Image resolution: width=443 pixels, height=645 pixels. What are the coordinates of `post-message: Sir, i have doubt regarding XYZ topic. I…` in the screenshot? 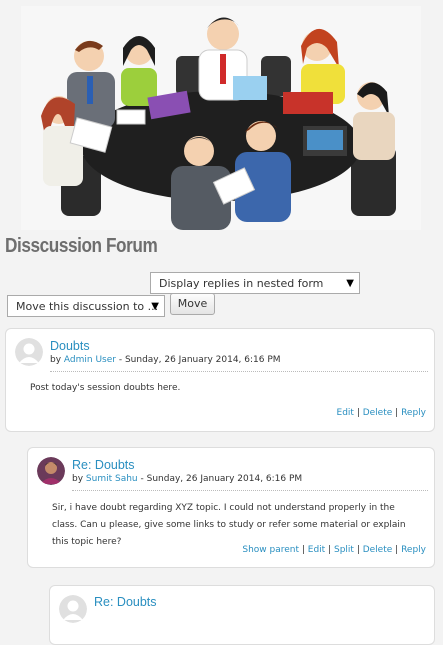 It's located at (229, 525).